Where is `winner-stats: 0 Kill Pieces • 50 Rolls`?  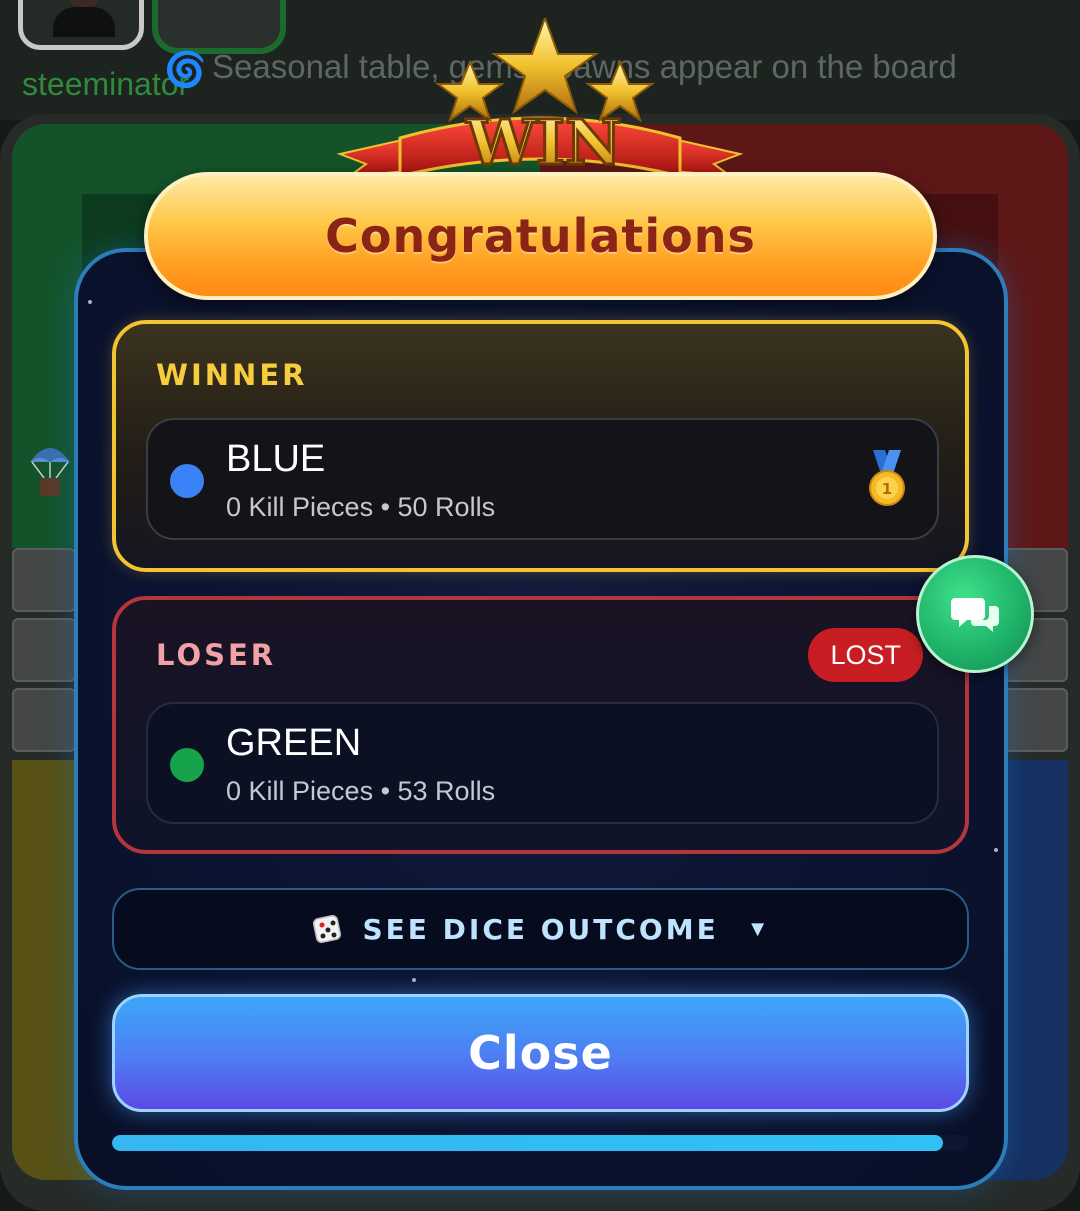
winner-stats: 0 Kill Pieces • 50 Rolls is located at coordinates (361, 507).